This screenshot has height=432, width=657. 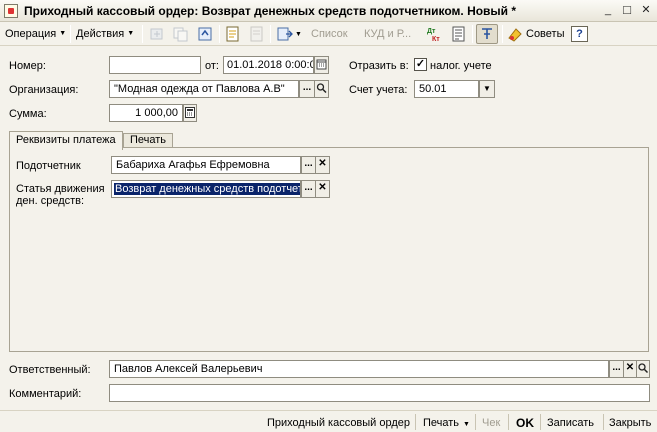 What do you see at coordinates (48, 166) in the screenshot?
I see `accountable-label: Подотчетник` at bounding box center [48, 166].